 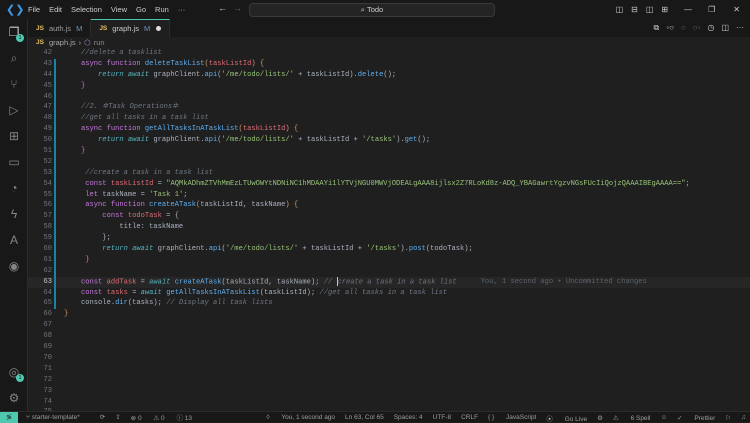 I want to click on code-line: 72, so click(x=389, y=380).